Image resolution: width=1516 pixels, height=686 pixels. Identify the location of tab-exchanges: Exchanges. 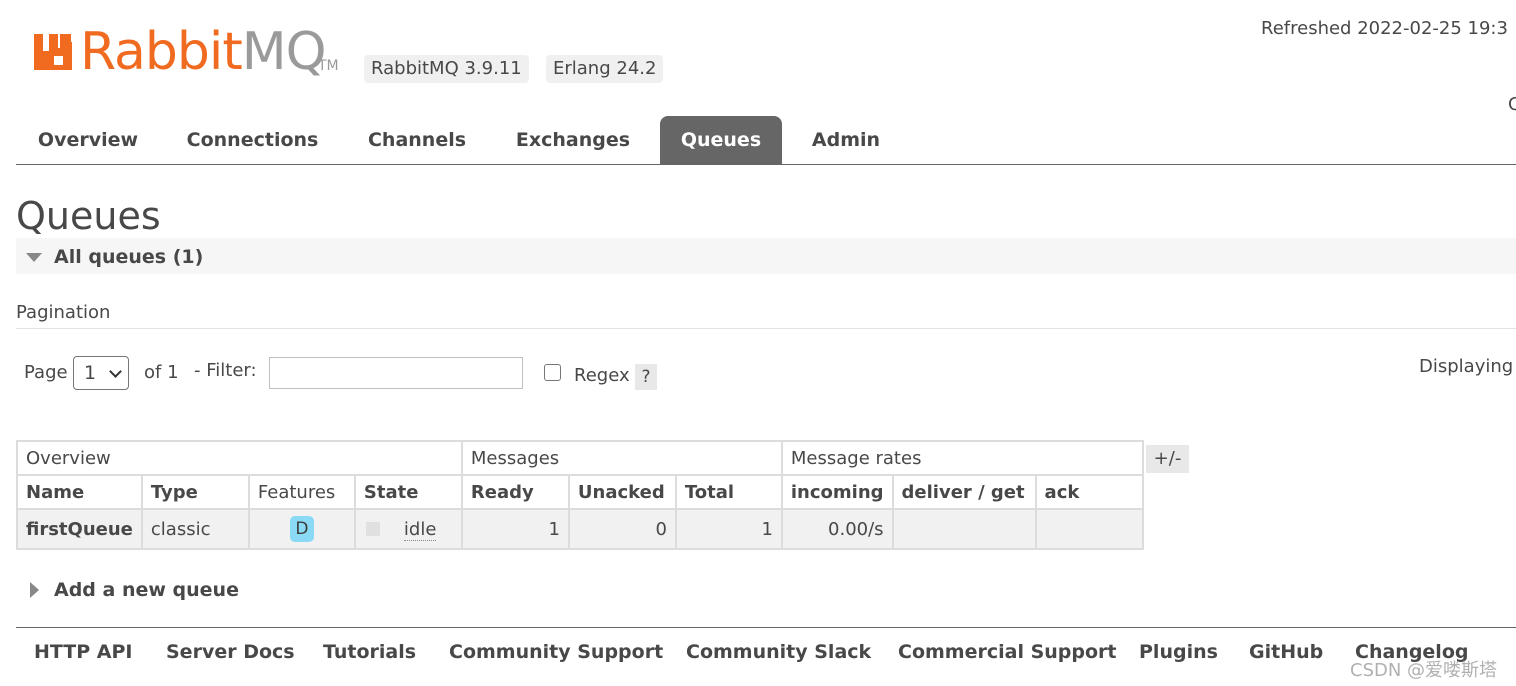
(573, 140).